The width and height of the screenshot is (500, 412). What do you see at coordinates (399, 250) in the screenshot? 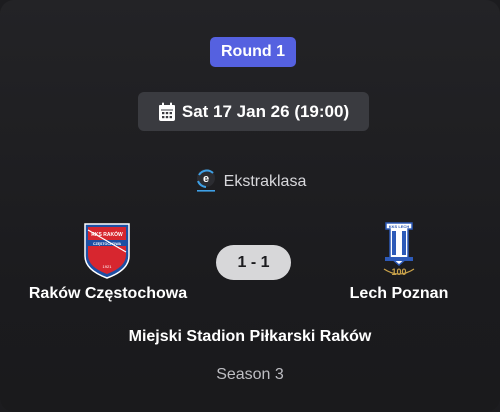
I see `away-team-crest-icon: KKS LECH 100` at bounding box center [399, 250].